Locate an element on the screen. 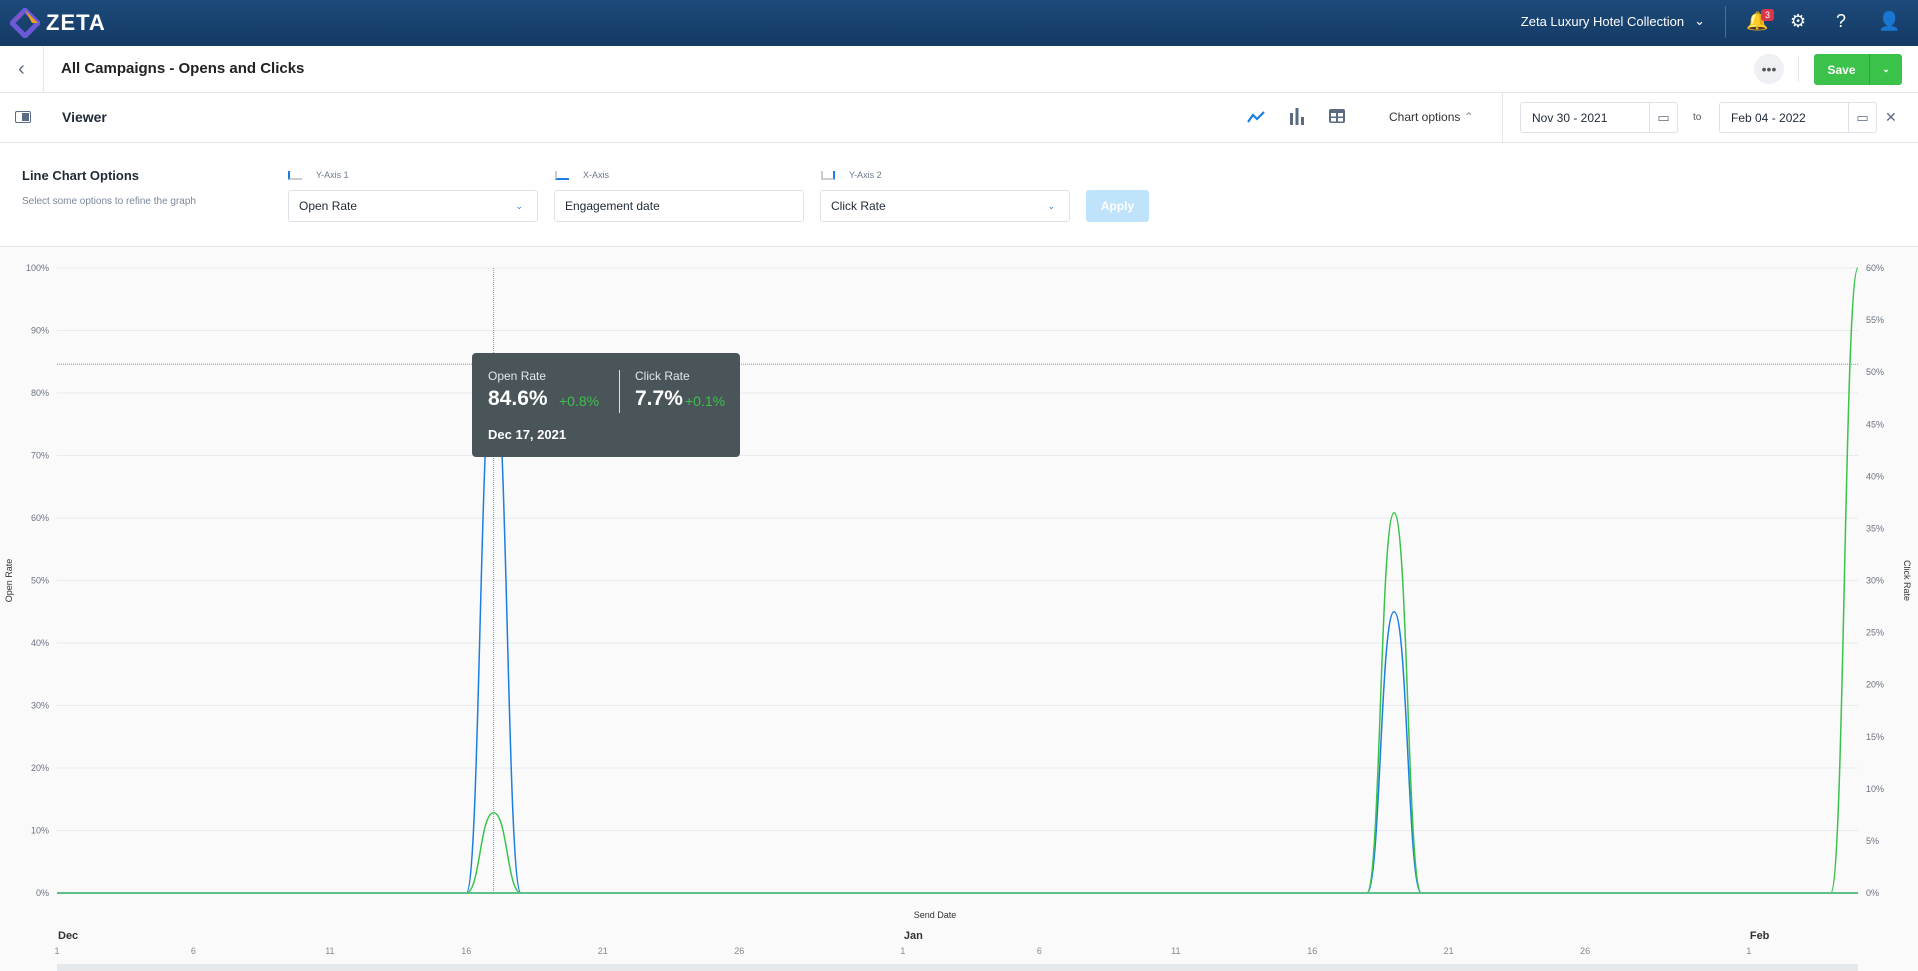  gear-icon: ⚙ is located at coordinates (1798, 21).